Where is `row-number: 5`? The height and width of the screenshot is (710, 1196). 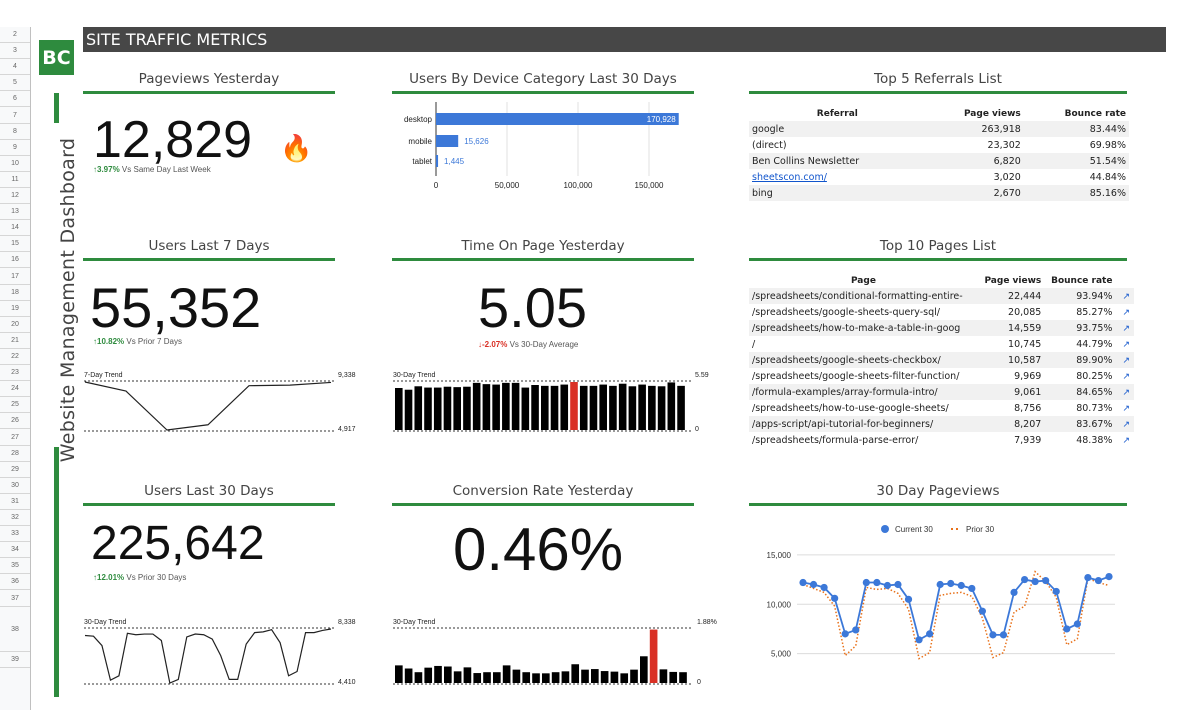
row-number: 5 is located at coordinates (15, 83).